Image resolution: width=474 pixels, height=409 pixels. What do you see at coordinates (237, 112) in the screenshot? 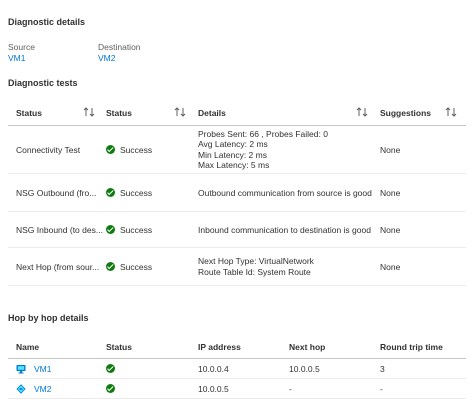
I see `diagnostic-tests-header: Status Status Details Suggestions` at bounding box center [237, 112].